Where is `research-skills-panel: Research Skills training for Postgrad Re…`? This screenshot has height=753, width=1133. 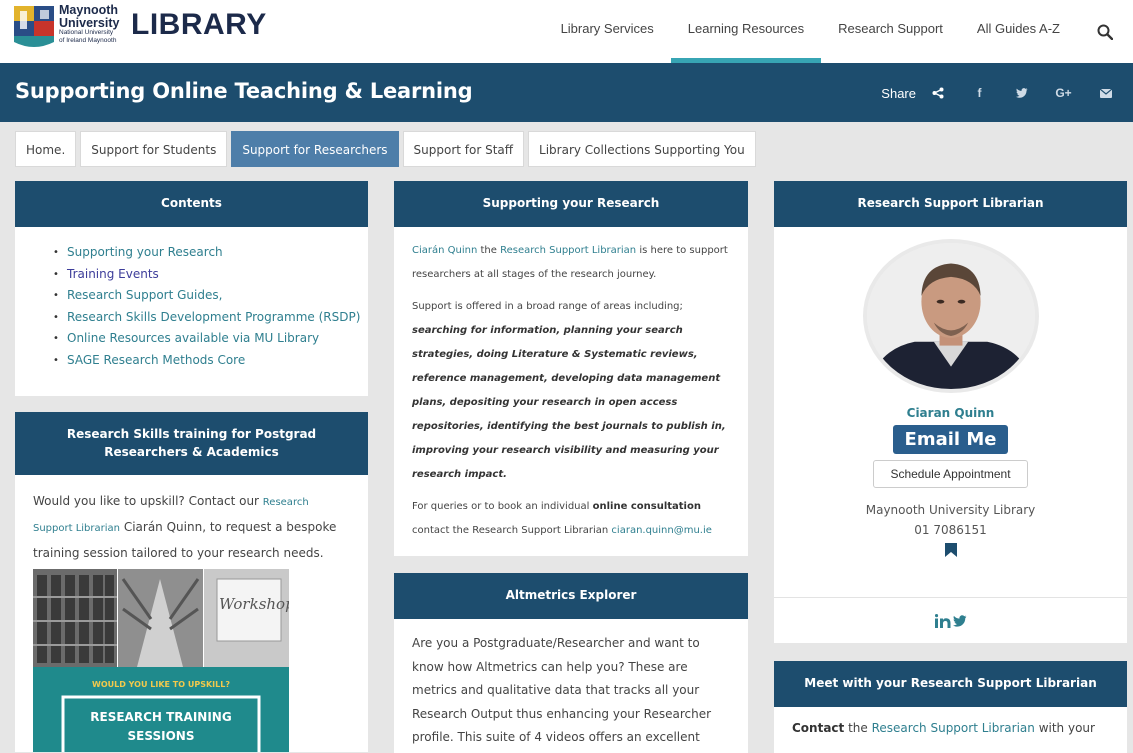 research-skills-panel: Research Skills training for Postgrad Re… is located at coordinates (191, 582).